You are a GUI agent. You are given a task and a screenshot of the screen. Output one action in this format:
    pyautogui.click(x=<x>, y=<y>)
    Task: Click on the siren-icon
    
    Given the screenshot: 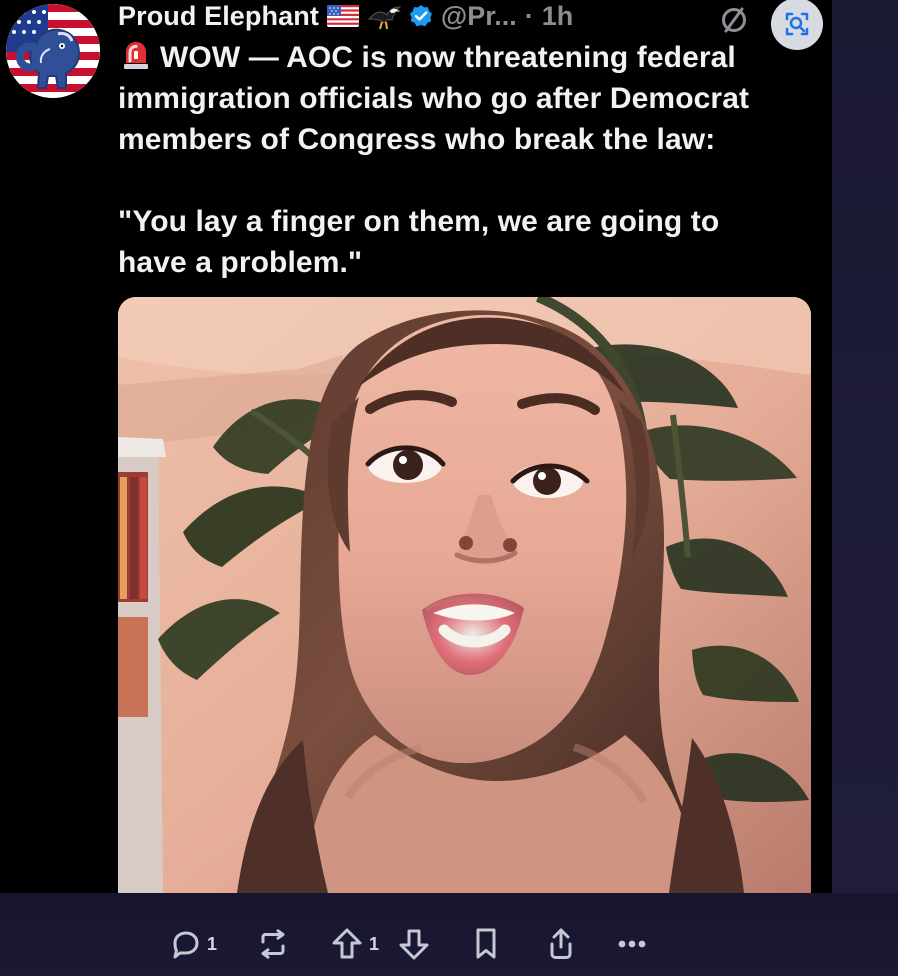 What is the action you would take?
    pyautogui.click(x=136, y=55)
    